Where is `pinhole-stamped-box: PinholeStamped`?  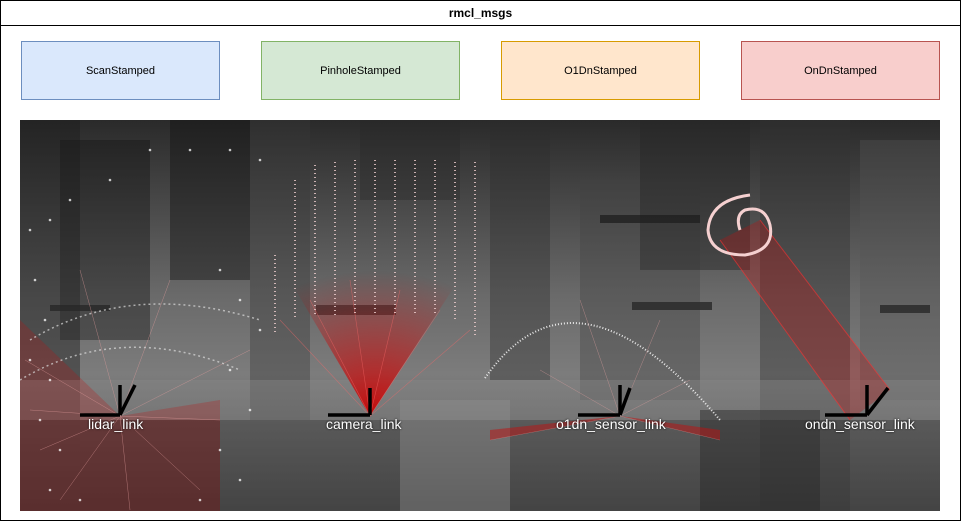 pinhole-stamped-box: PinholeStamped is located at coordinates (360, 70).